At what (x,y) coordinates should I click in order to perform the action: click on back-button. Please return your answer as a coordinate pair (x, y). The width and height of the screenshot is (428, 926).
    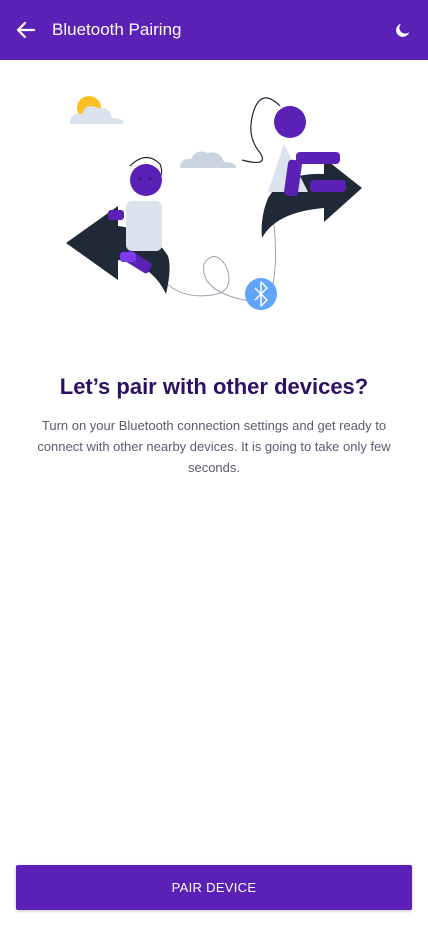
    Looking at the image, I should click on (26, 30).